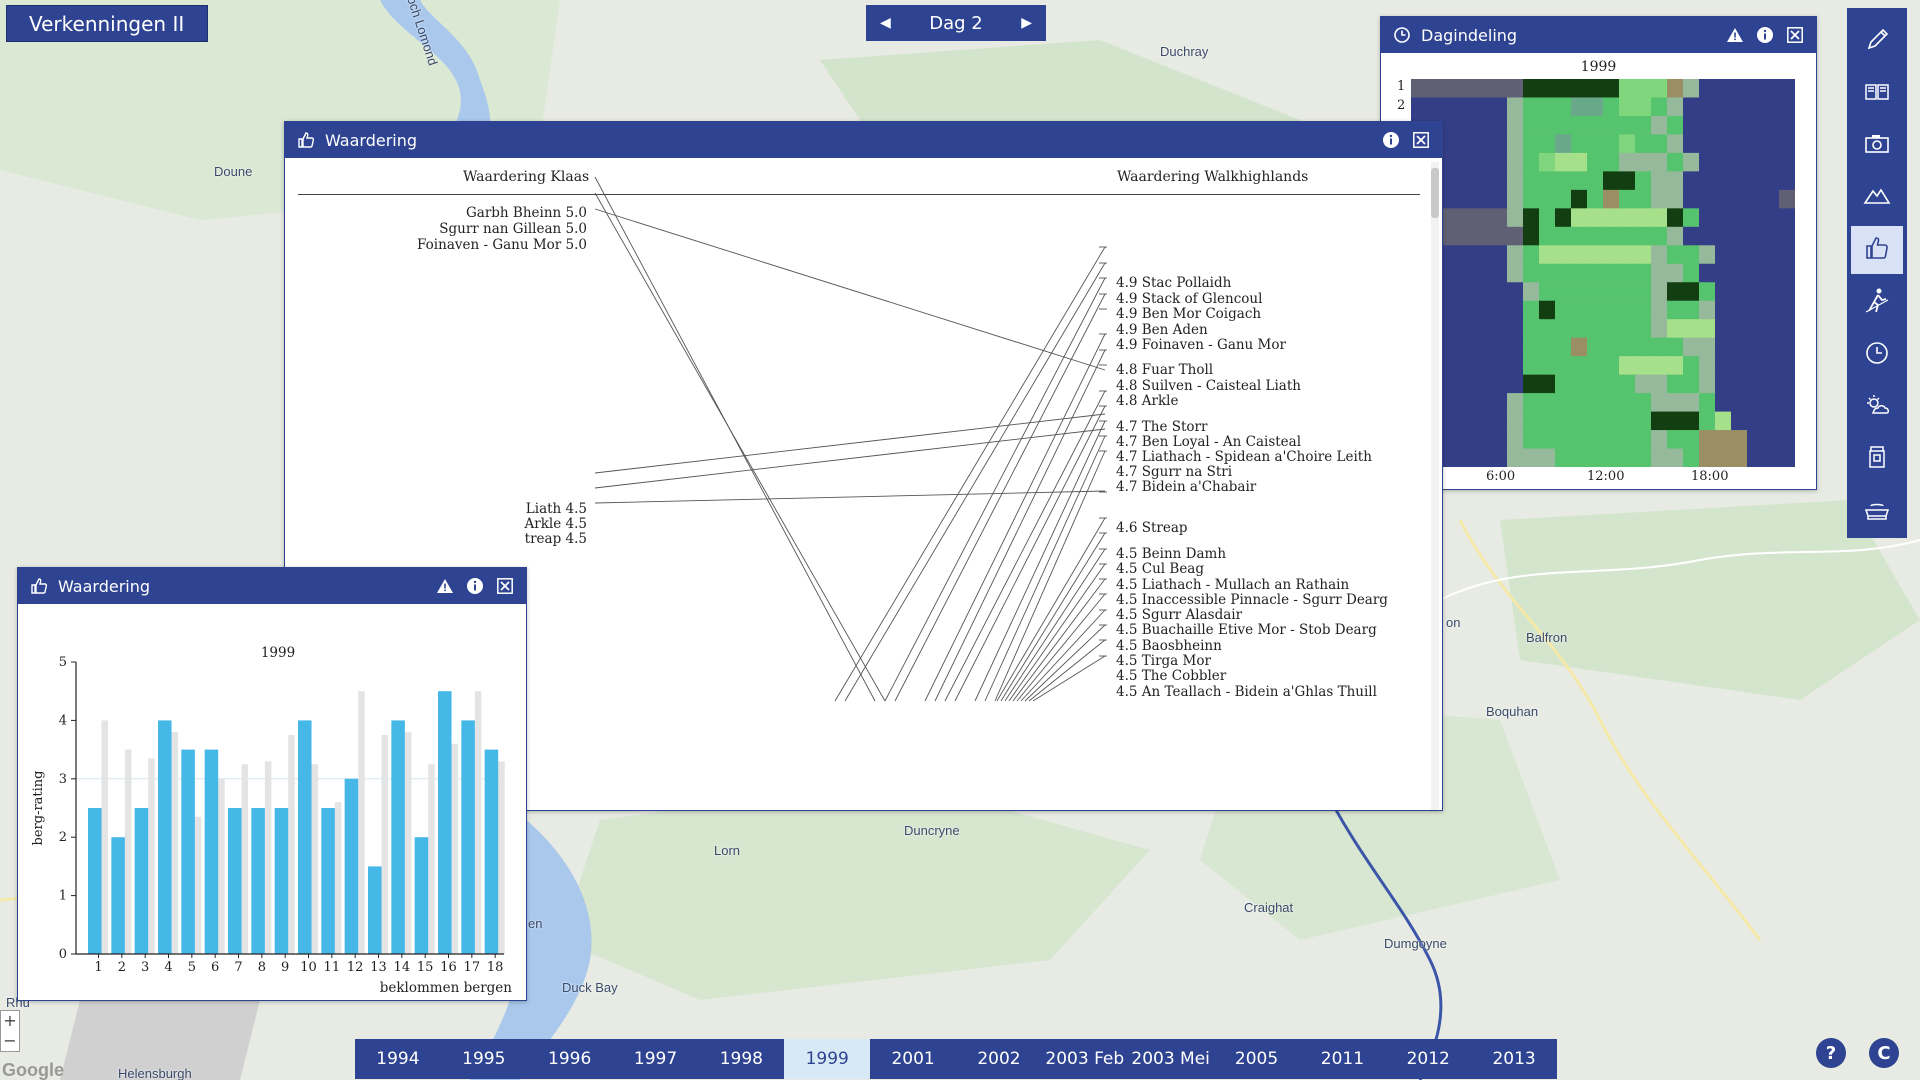 This screenshot has height=1080, width=1920. What do you see at coordinates (741, 1059) in the screenshot?
I see `year-tab: 1998` at bounding box center [741, 1059].